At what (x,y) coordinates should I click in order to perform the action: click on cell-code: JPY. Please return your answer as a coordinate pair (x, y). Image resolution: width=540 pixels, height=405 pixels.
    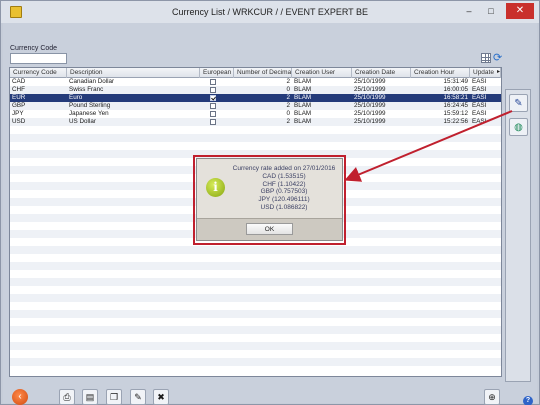
    Looking at the image, I should click on (18, 113).